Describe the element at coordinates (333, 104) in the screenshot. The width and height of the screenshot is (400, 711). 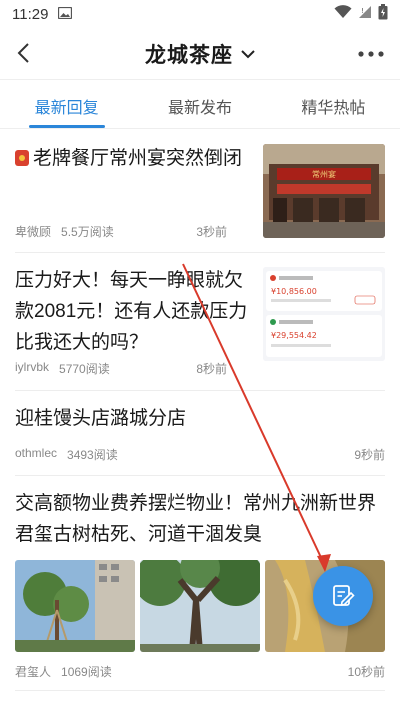
I see `tab-featured-posts: 精华热帖` at that location.